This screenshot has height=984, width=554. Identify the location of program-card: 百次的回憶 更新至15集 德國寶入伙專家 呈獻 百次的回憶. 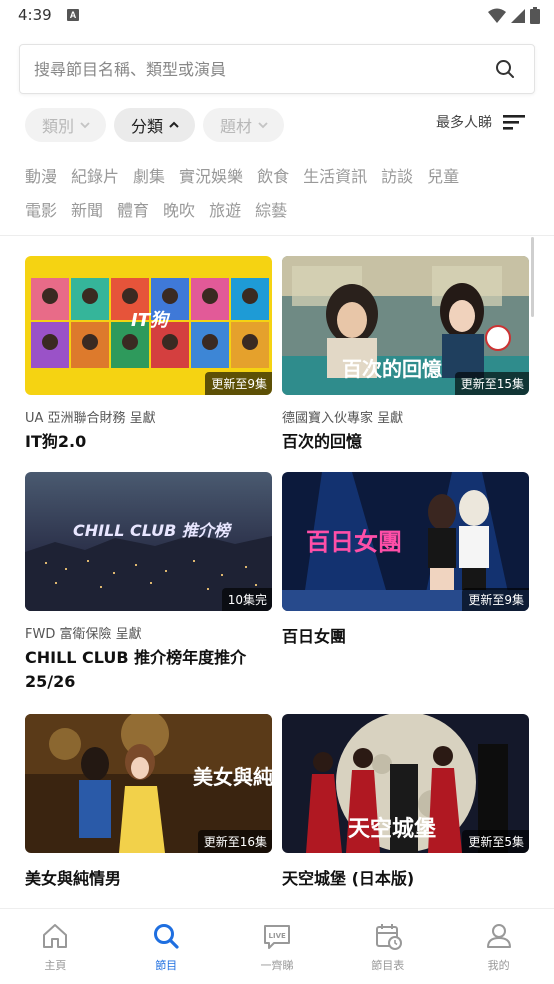
(405, 355).